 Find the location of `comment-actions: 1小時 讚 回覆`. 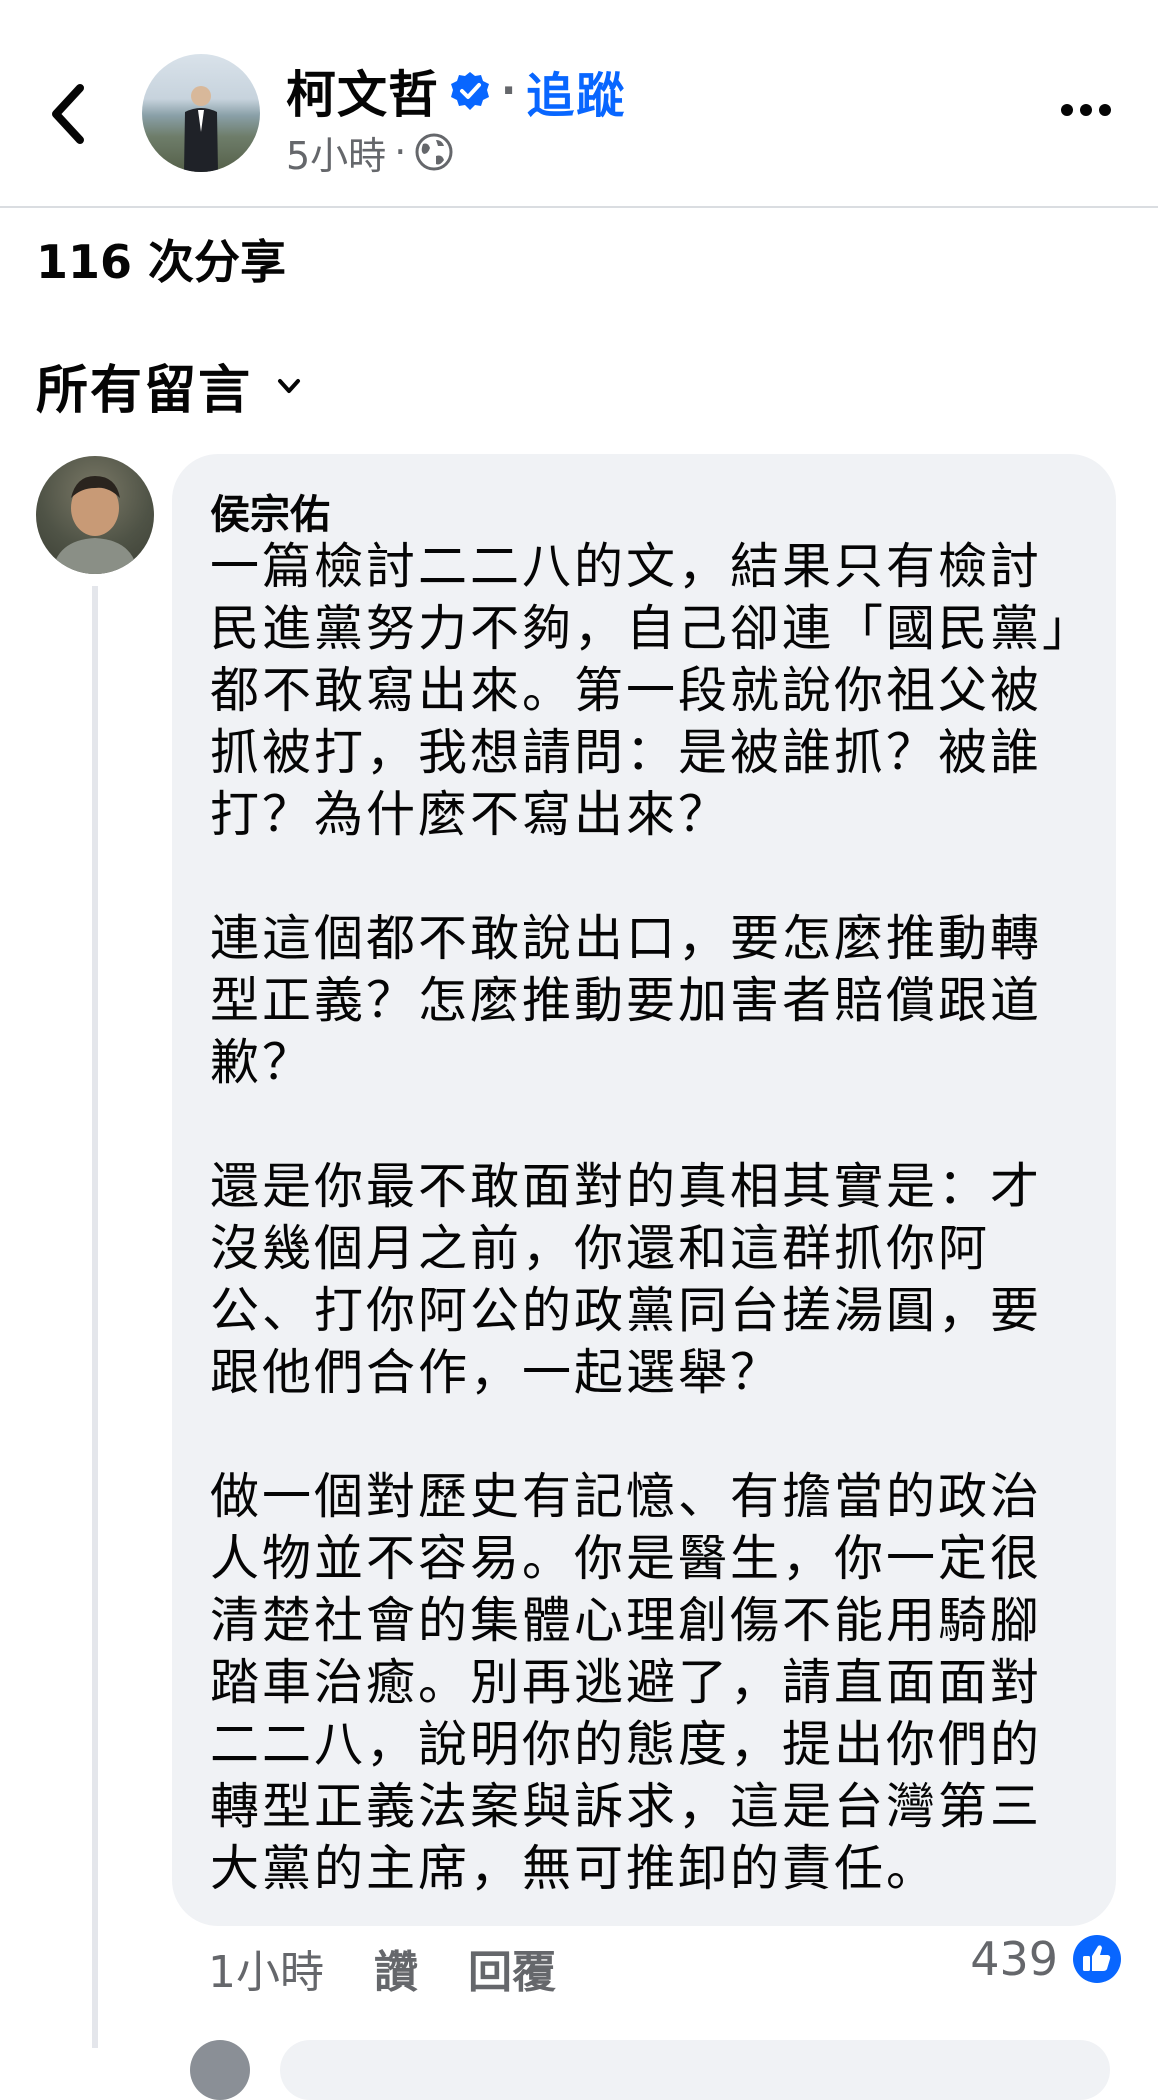

comment-actions: 1小時 讚 回覆 is located at coordinates (382, 1968).